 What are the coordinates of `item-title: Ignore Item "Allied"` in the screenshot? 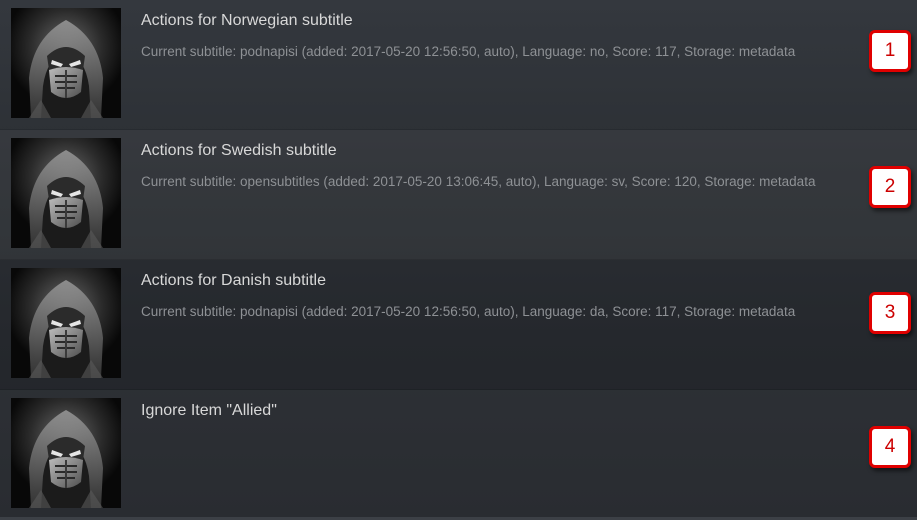 It's located at (209, 410).